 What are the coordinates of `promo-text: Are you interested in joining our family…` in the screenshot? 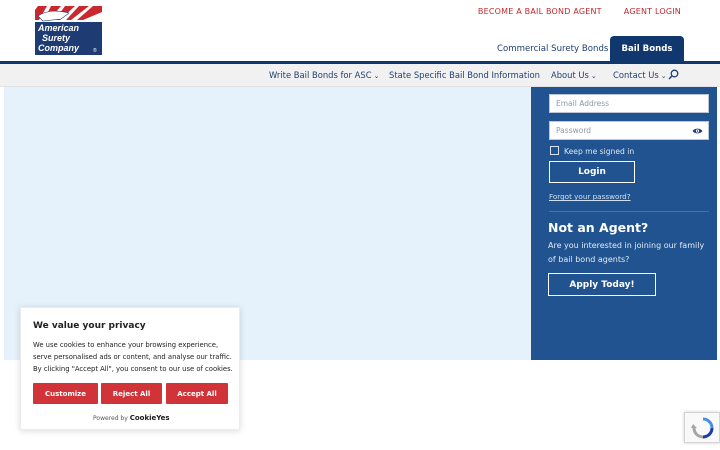 It's located at (626, 252).